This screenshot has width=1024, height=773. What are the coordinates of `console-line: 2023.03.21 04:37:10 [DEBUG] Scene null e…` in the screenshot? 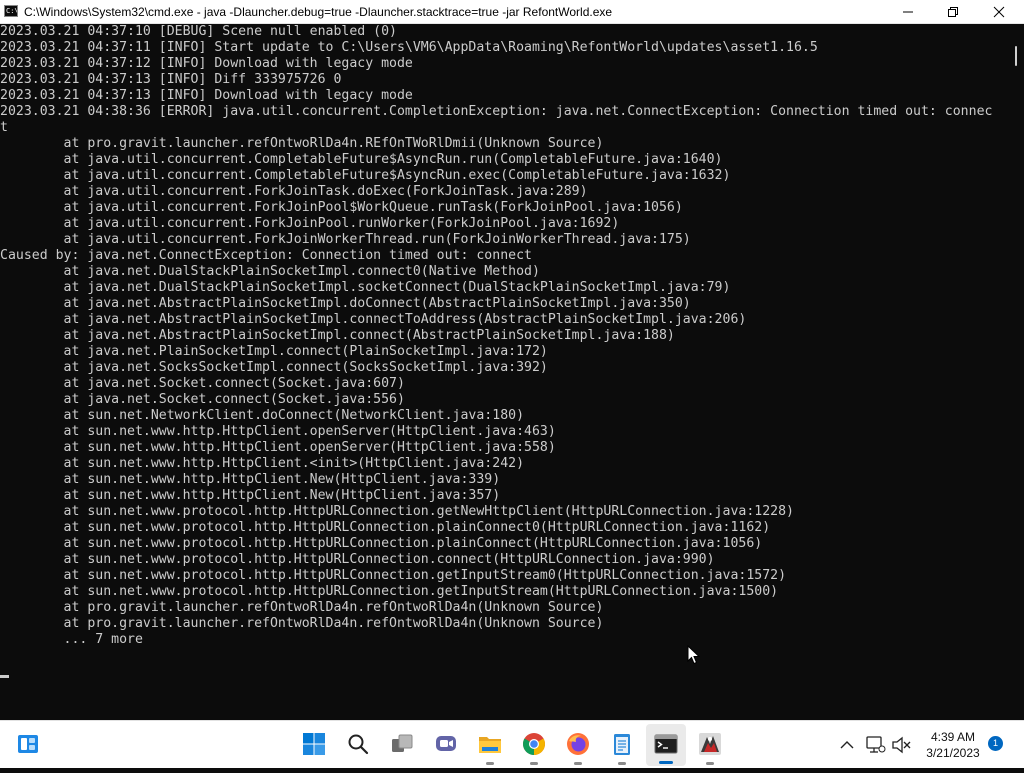 It's located at (198, 31).